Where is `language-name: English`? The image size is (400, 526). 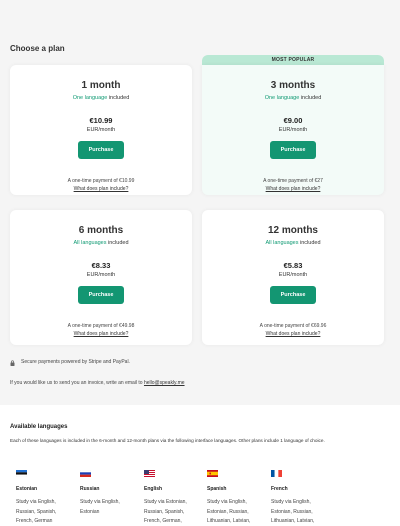 language-name: English is located at coordinates (153, 489).